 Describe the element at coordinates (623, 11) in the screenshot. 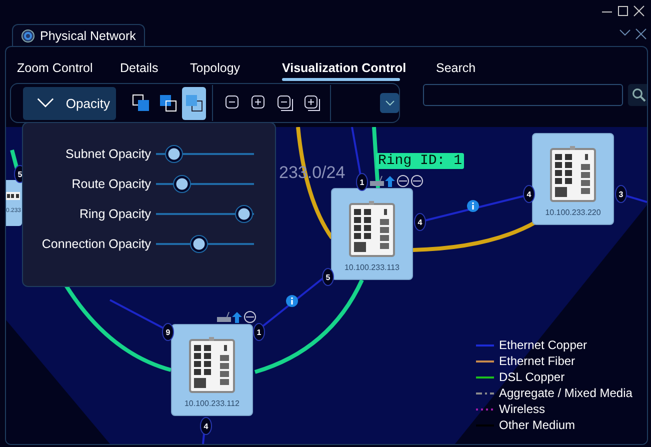

I see `maximize-icon` at that location.